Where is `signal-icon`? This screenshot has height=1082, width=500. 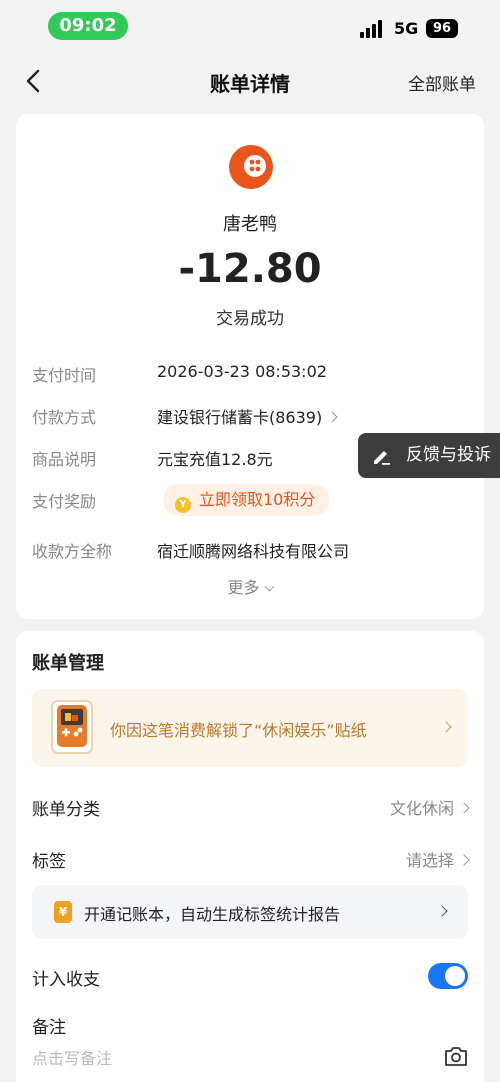
signal-icon is located at coordinates (373, 29).